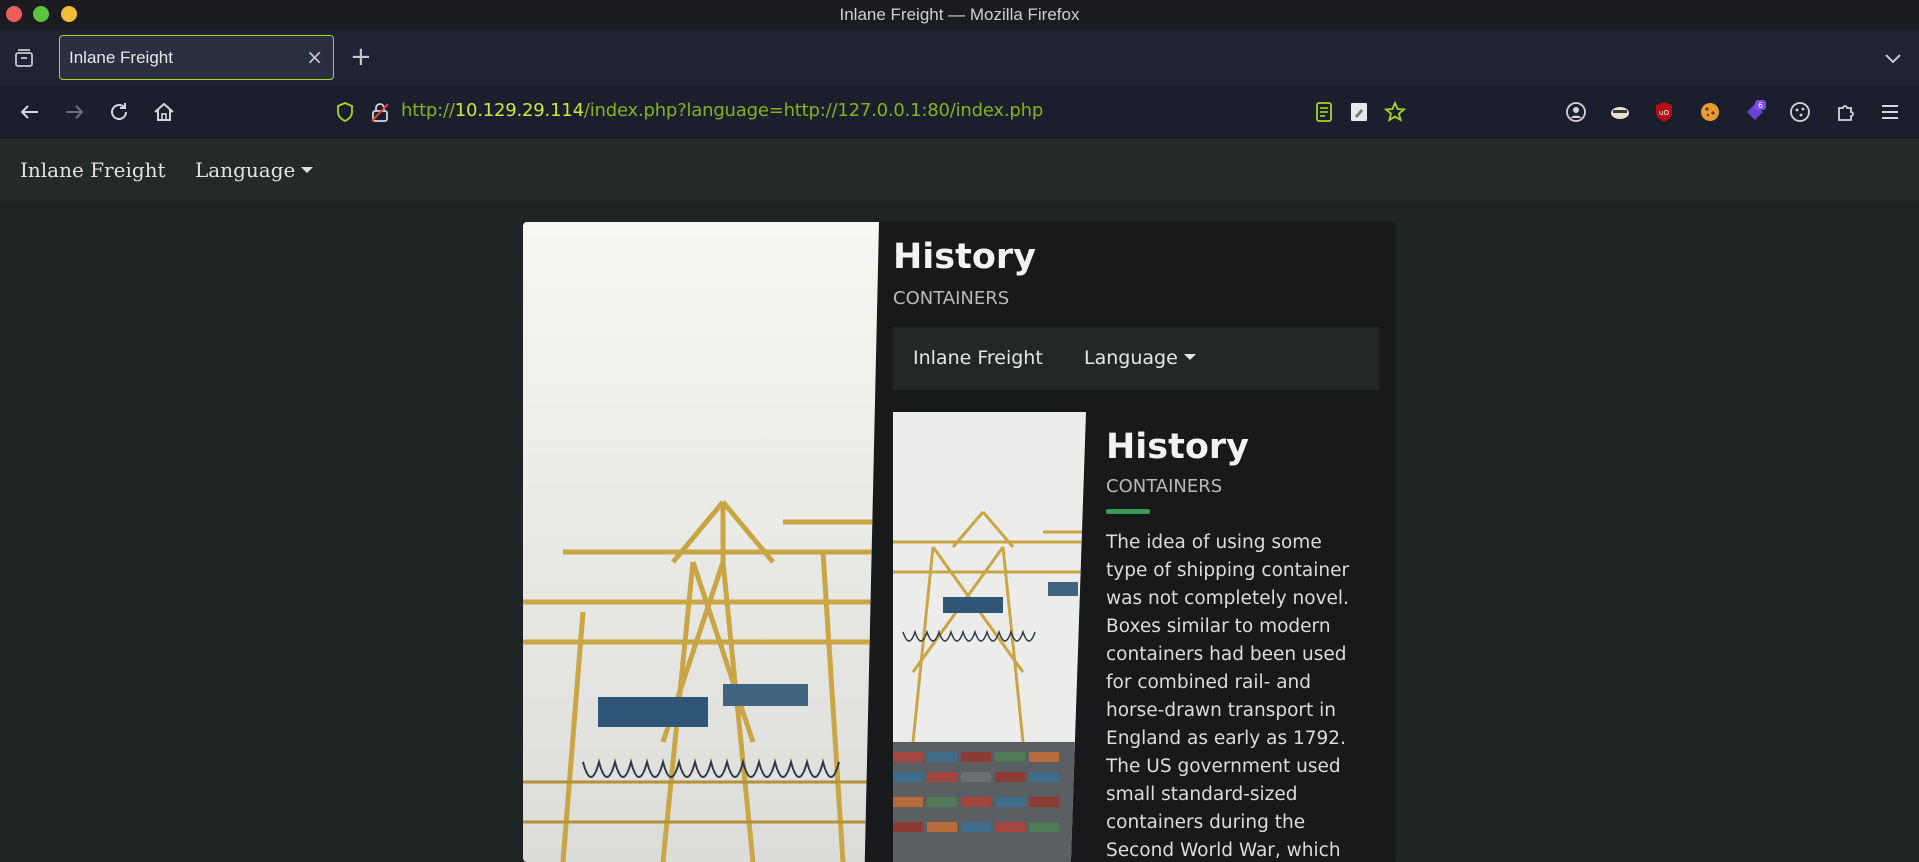 The height and width of the screenshot is (862, 1919). What do you see at coordinates (1359, 112) in the screenshot?
I see `page-note-icon` at bounding box center [1359, 112].